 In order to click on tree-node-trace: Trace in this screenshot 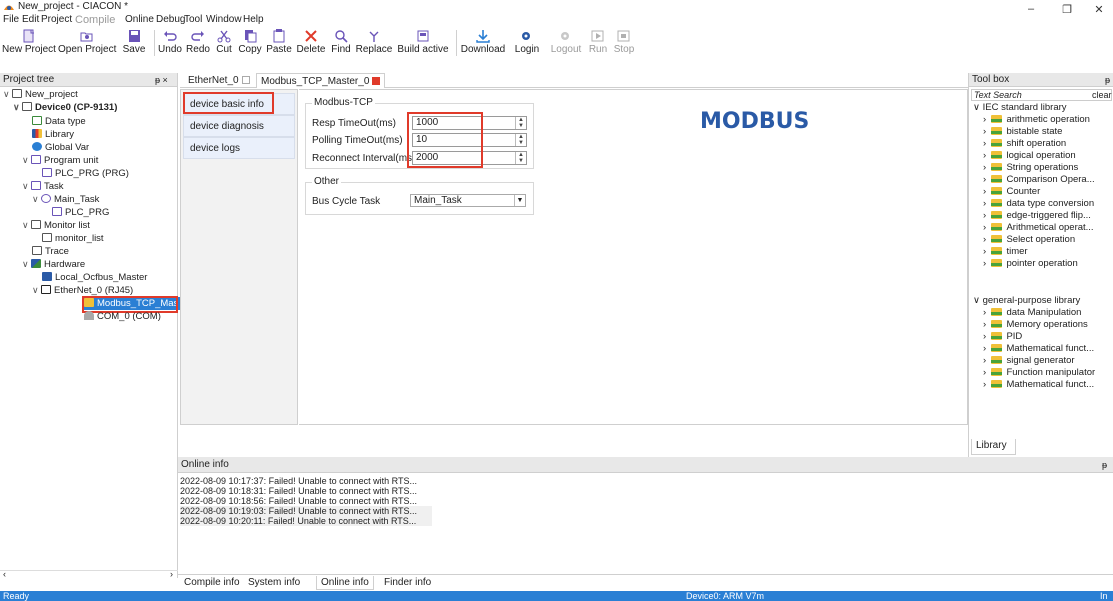, I will do `click(50, 251)`.